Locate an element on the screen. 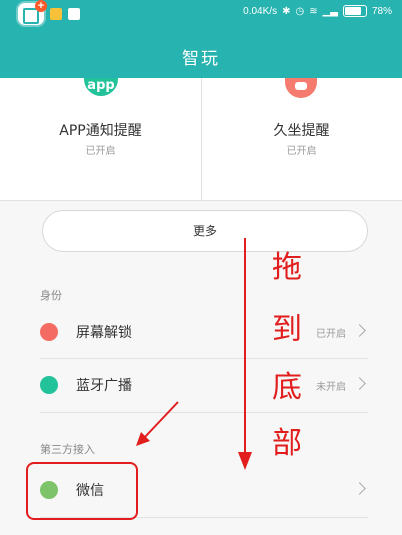  battery-icon is located at coordinates (354, 11).